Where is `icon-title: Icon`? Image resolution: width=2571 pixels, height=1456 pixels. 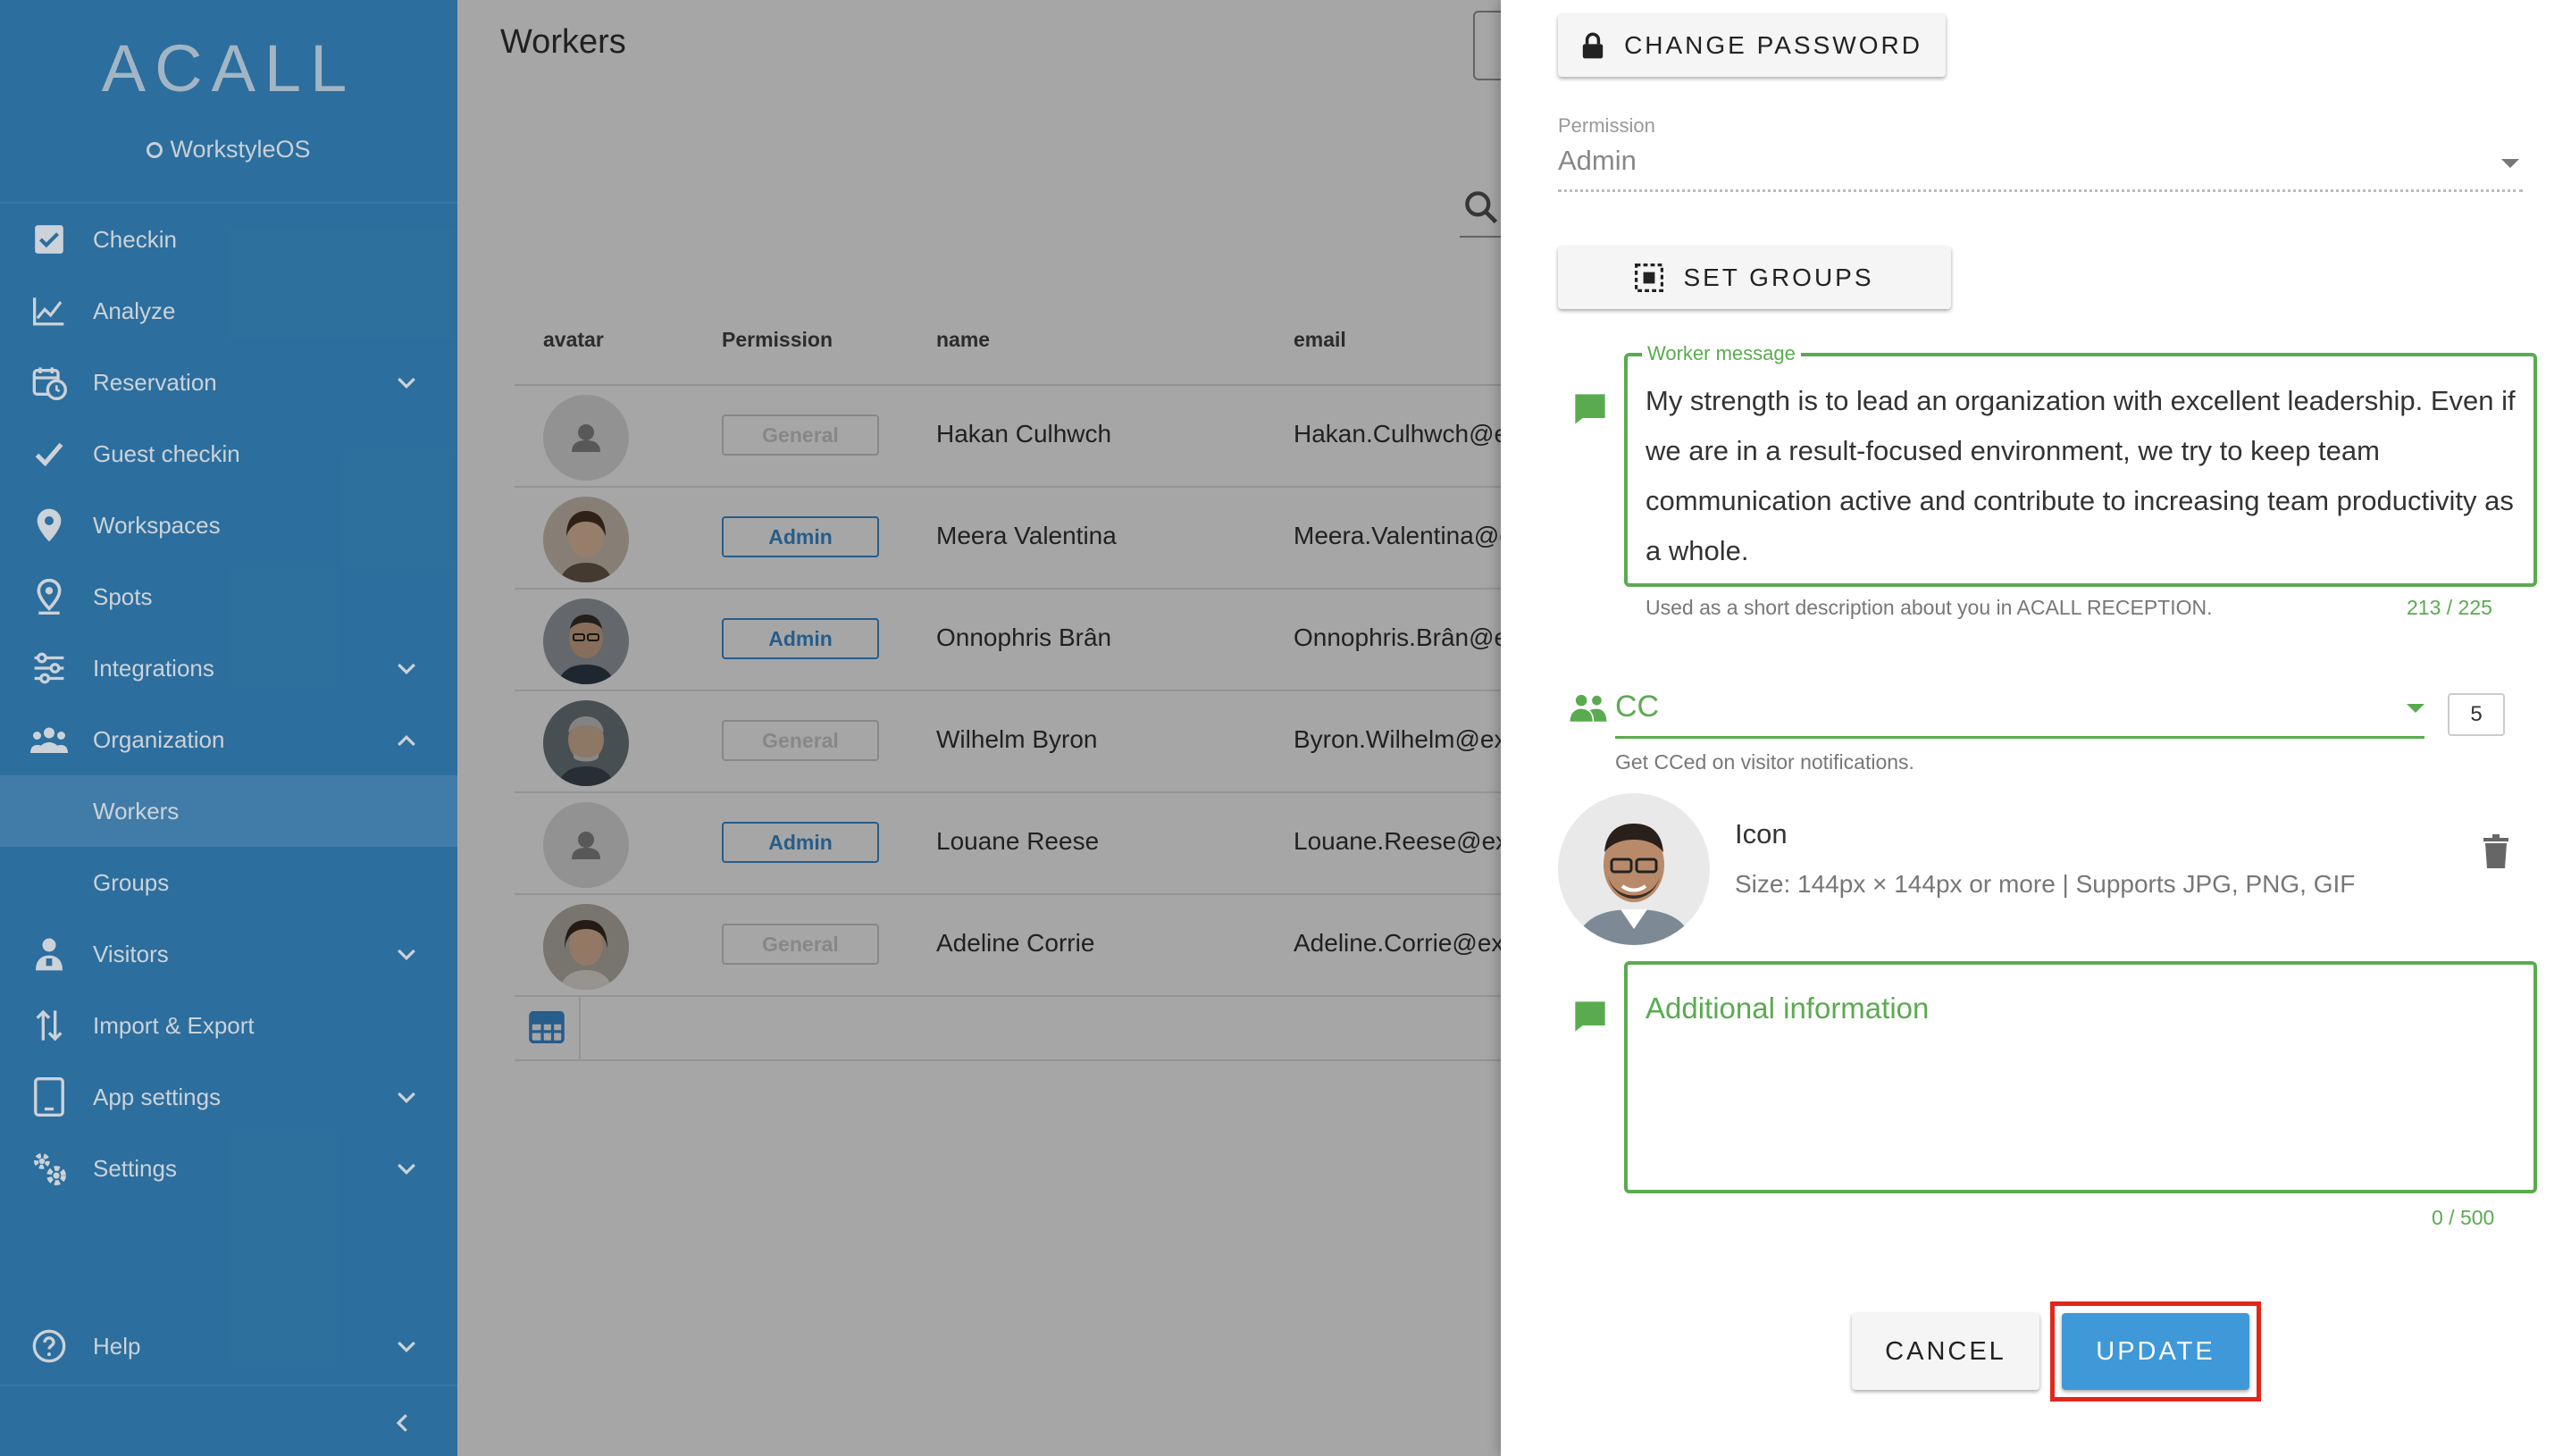
icon-title: Icon is located at coordinates (1761, 833).